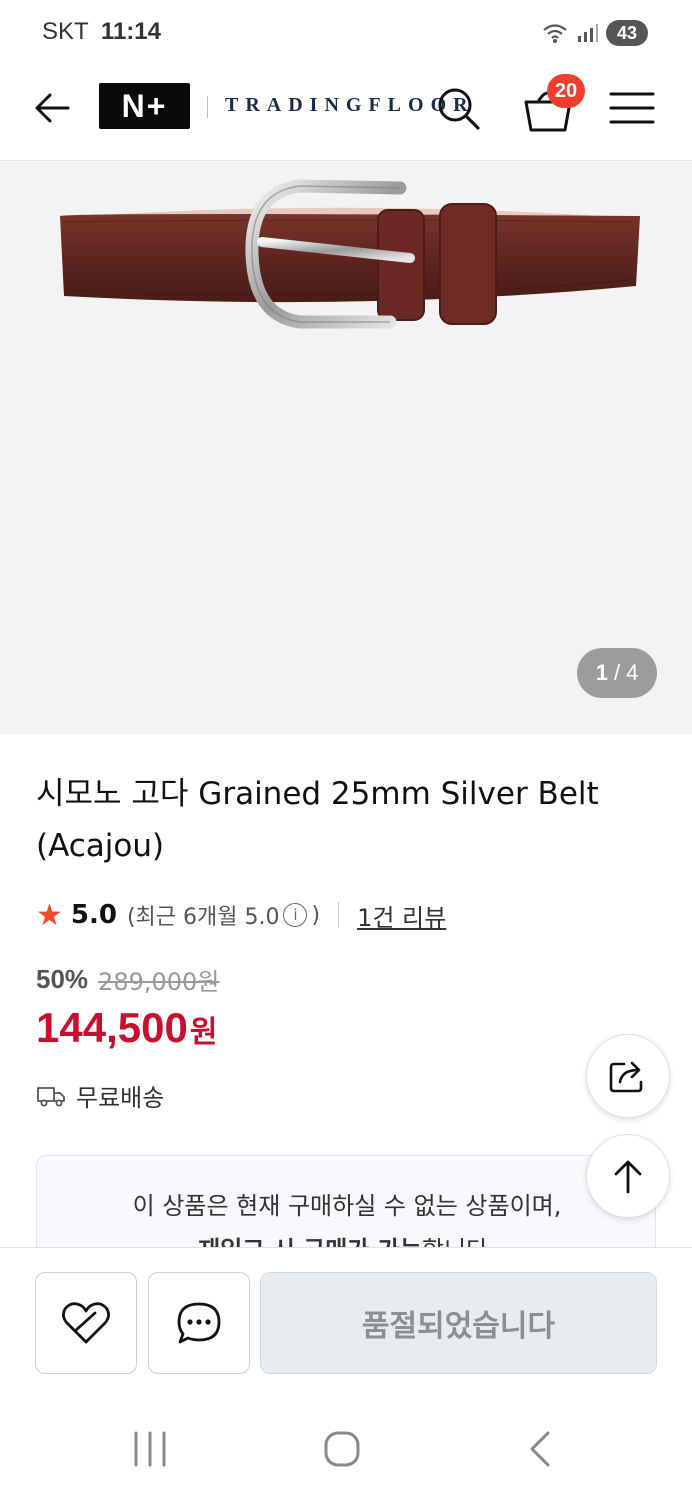 Image resolution: width=692 pixels, height=1500 pixels. I want to click on rating-divider, so click(339, 915).